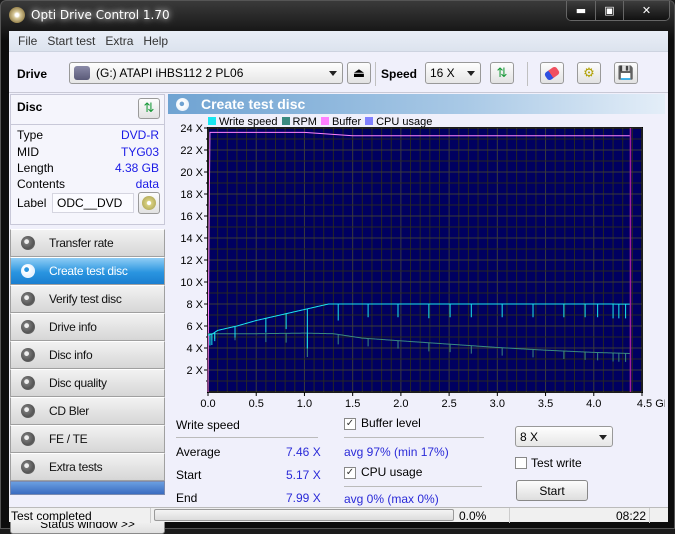 The width and height of the screenshot is (675, 534). Describe the element at coordinates (194, 327) in the screenshot. I see `y-tick-label: 6 X` at that location.